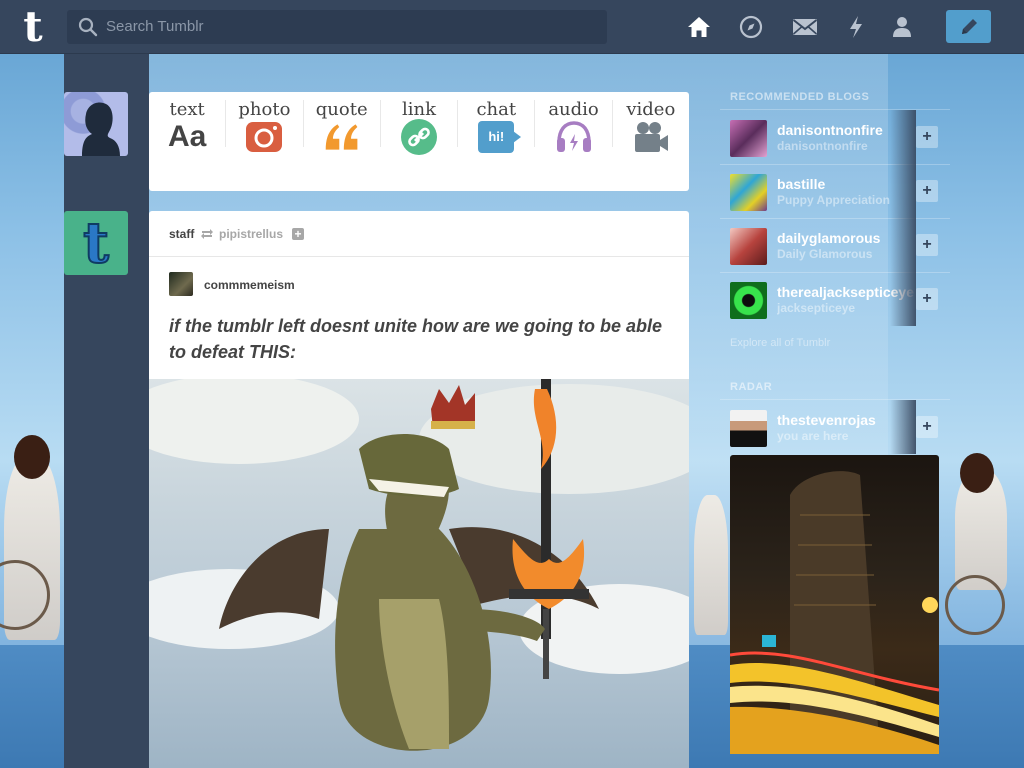  I want to click on tumblr-logo: t, so click(33, 27).